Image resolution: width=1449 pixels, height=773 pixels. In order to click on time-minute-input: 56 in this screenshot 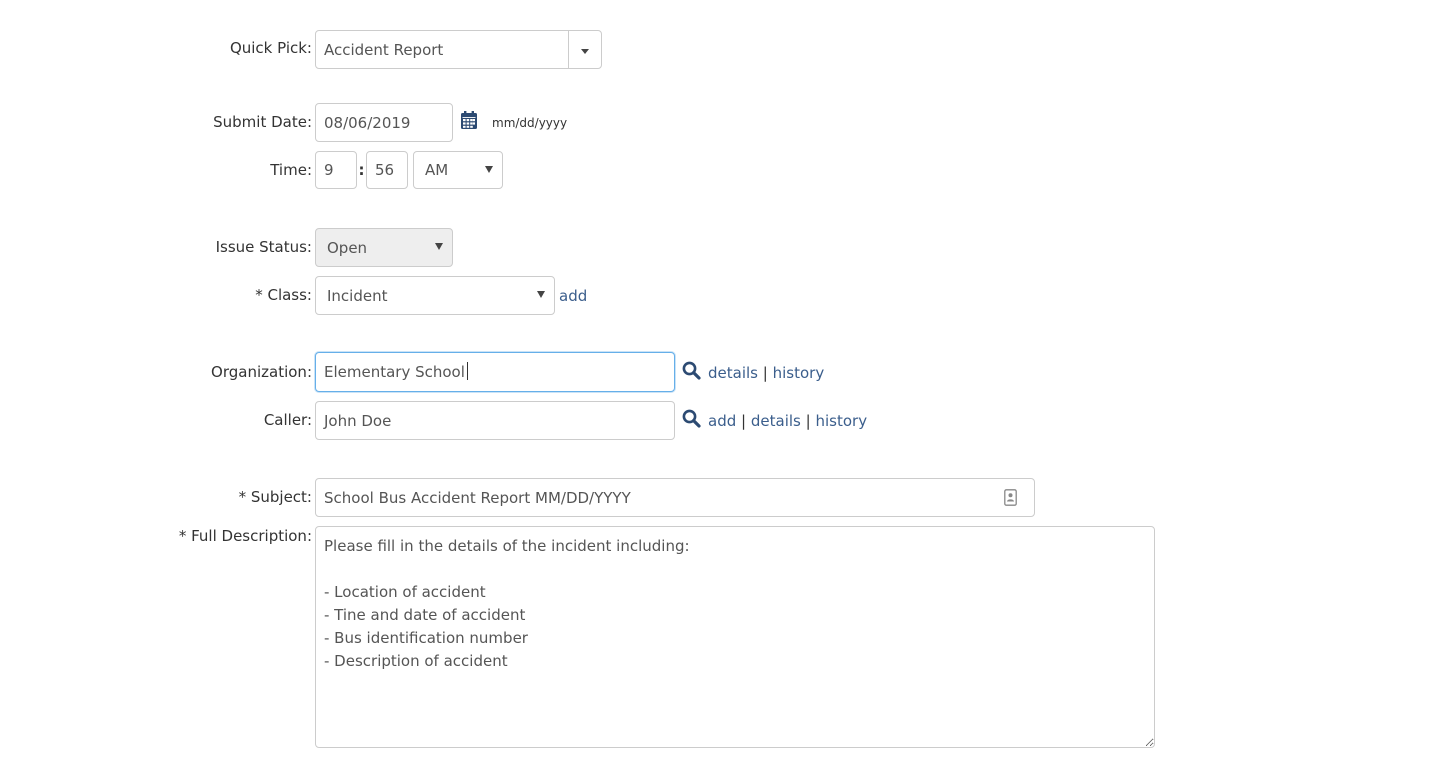, I will do `click(387, 170)`.